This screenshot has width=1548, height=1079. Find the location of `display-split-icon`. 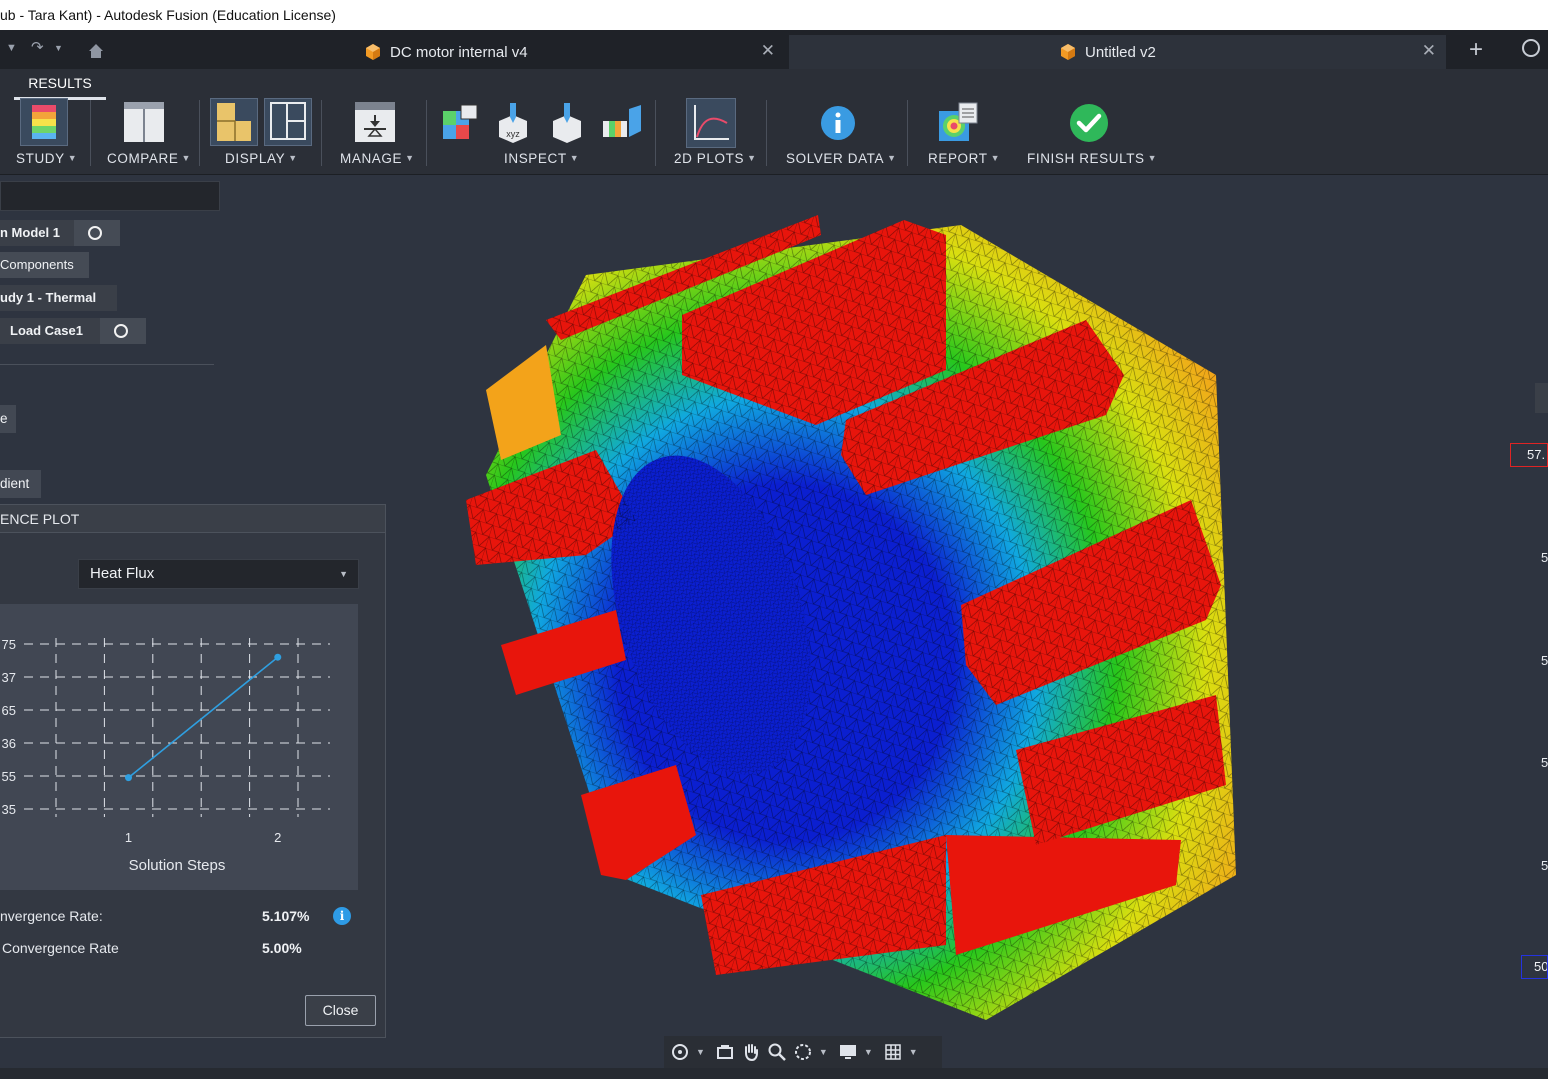

display-split-icon is located at coordinates (288, 121).